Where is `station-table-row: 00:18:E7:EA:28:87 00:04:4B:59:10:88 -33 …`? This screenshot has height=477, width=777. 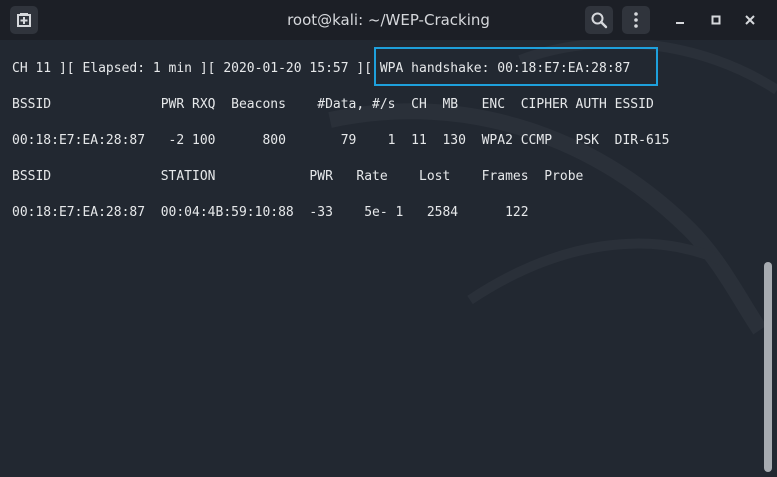 station-table-row: 00:18:E7:EA:28:87 00:04:4B:59:10:88 -33 … is located at coordinates (270, 212).